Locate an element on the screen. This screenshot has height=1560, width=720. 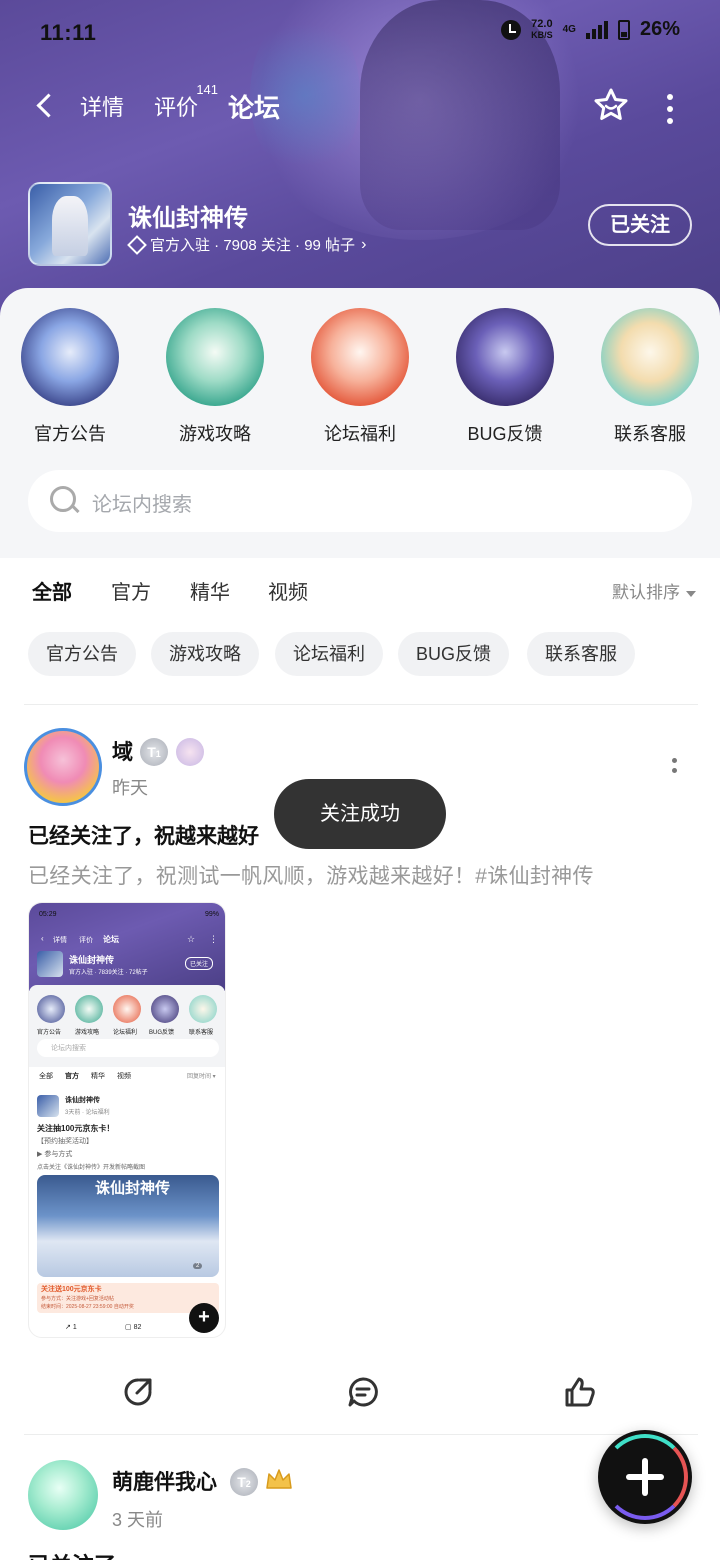
forum-search-bar: 论坛内搜索 is located at coordinates (360, 501).